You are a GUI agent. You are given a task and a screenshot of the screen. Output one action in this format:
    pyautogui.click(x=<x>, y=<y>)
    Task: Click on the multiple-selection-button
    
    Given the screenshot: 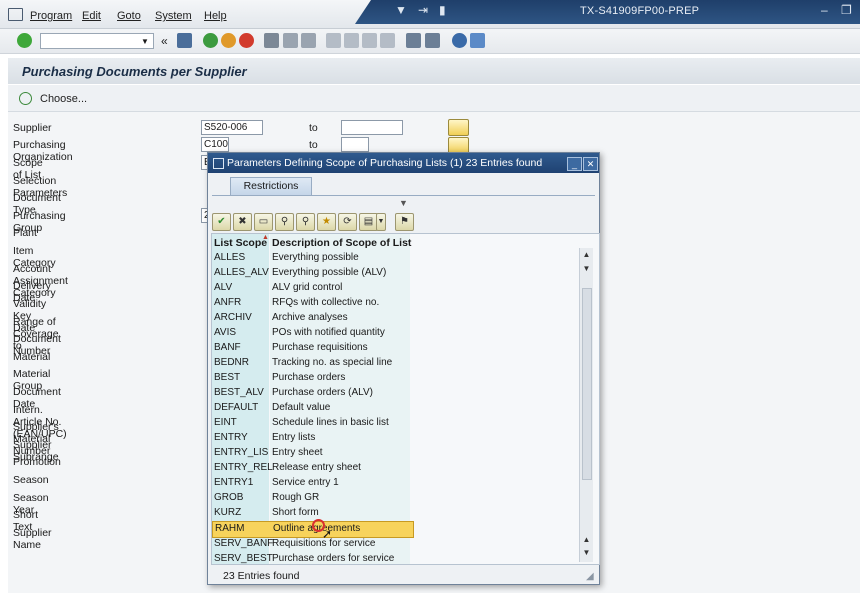 What is the action you would take?
    pyautogui.click(x=458, y=127)
    